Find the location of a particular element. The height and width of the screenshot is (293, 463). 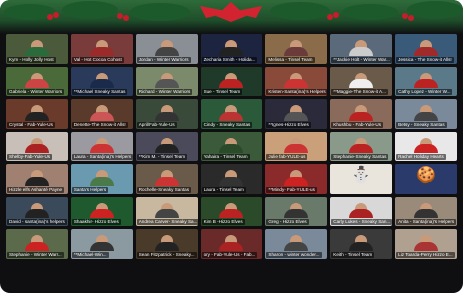

participant-tile: Gabriela - Winter Warriors is located at coordinates (37, 81).